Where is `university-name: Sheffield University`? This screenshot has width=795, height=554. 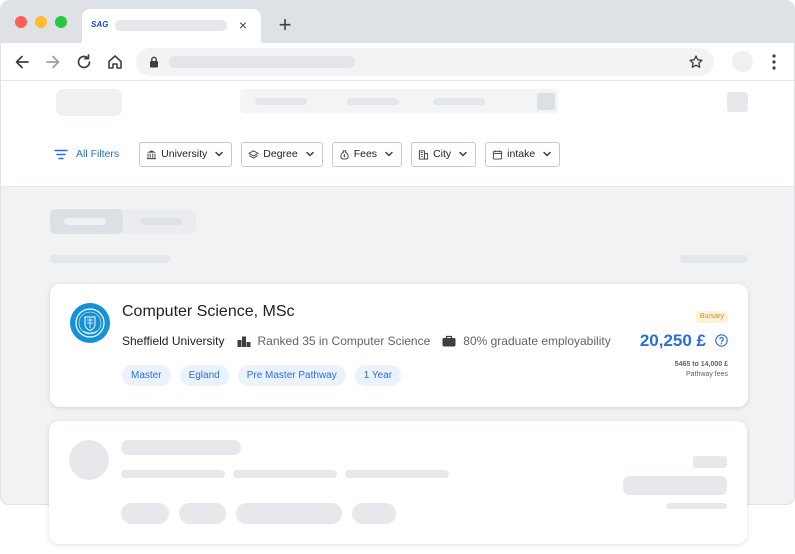
university-name: Sheffield University is located at coordinates (173, 341).